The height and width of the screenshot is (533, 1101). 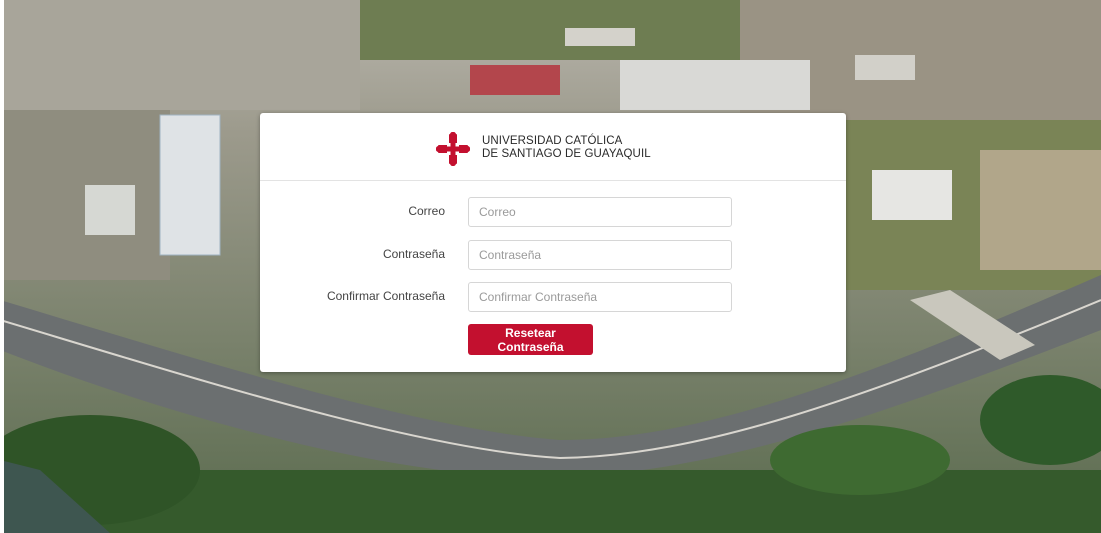 What do you see at coordinates (600, 255) in the screenshot?
I see `password-field` at bounding box center [600, 255].